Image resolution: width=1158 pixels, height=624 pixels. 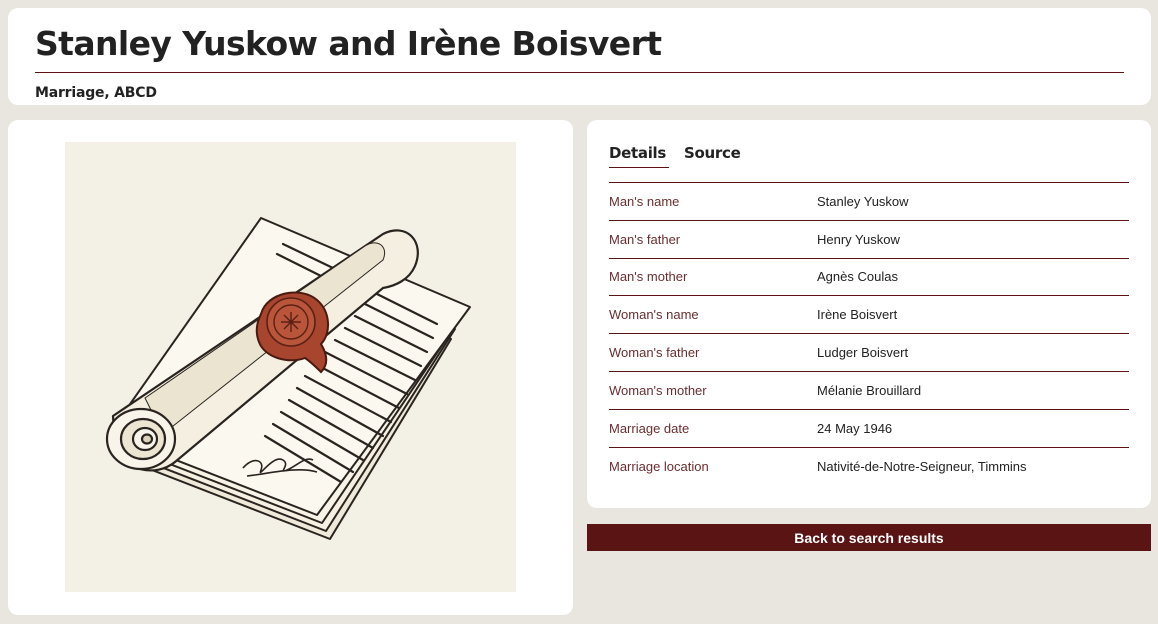 I want to click on field-label: Woman's father, so click(x=654, y=353).